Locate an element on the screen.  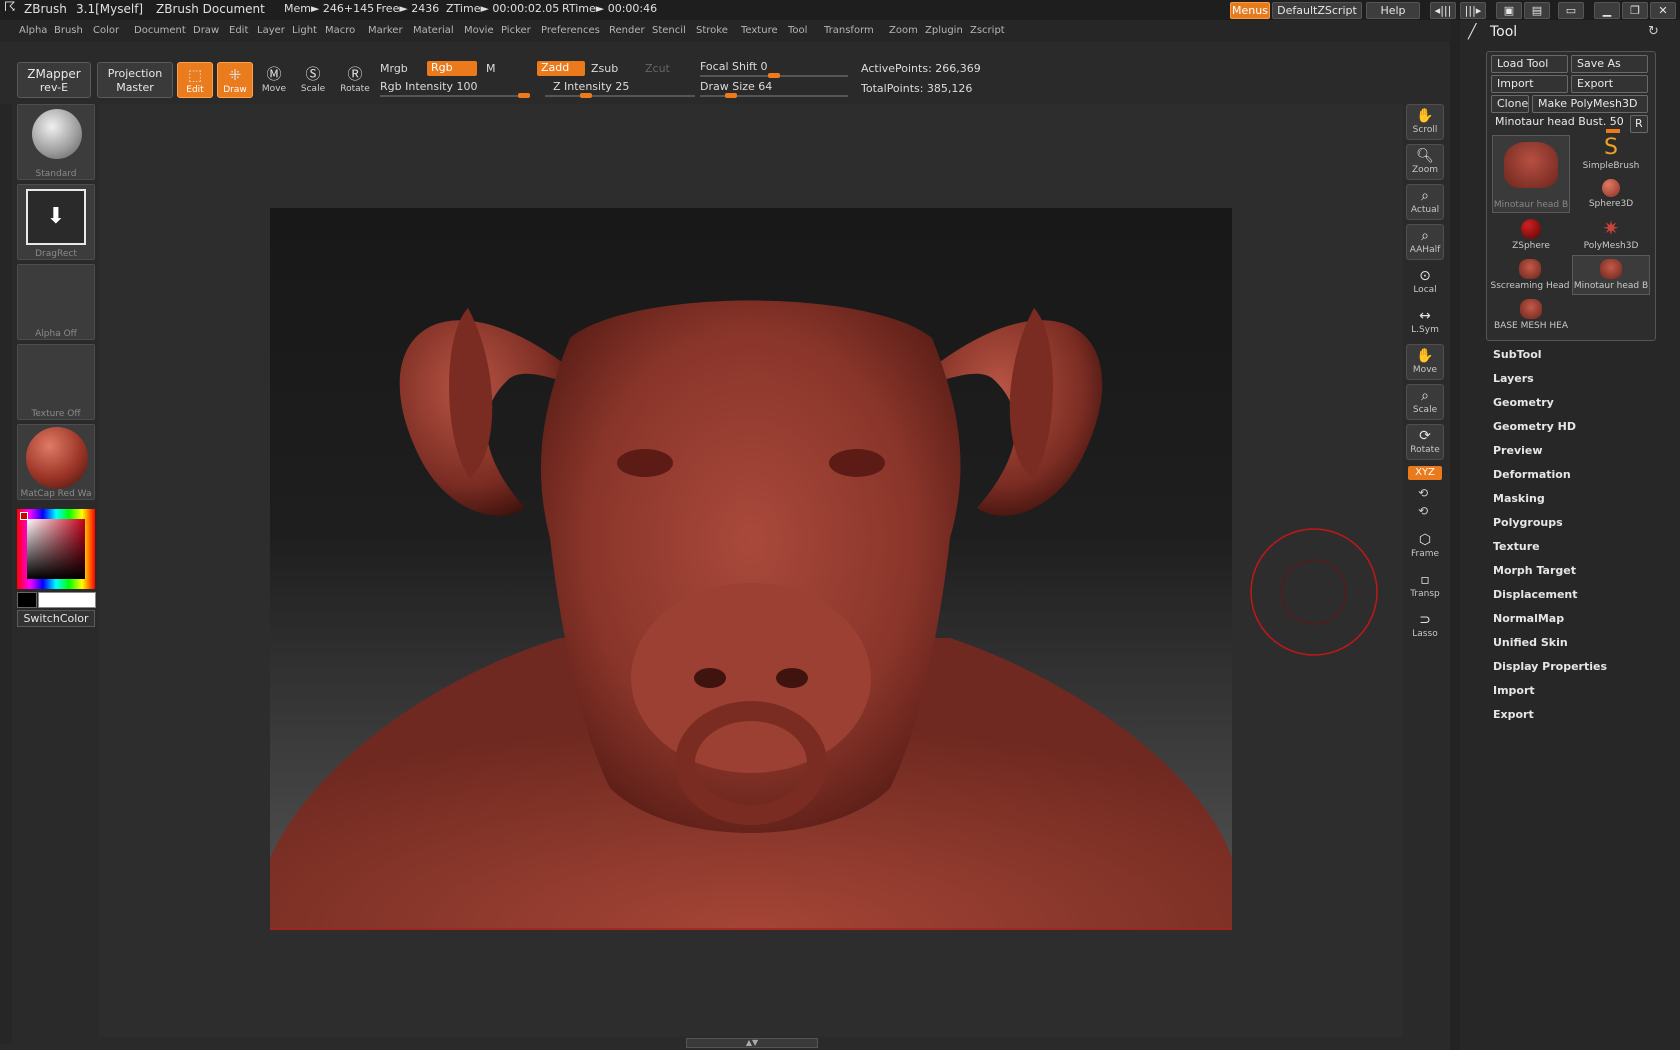
draw-size-knob is located at coordinates (731, 95).